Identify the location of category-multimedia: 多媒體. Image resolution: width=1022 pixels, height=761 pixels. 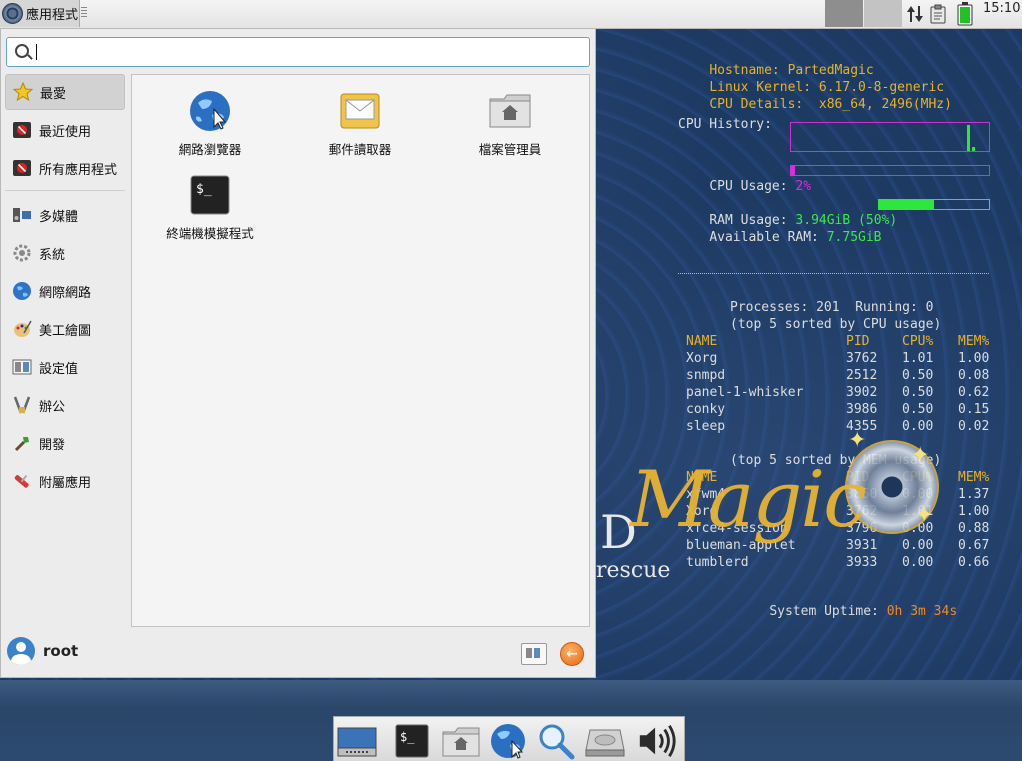
(65, 215).